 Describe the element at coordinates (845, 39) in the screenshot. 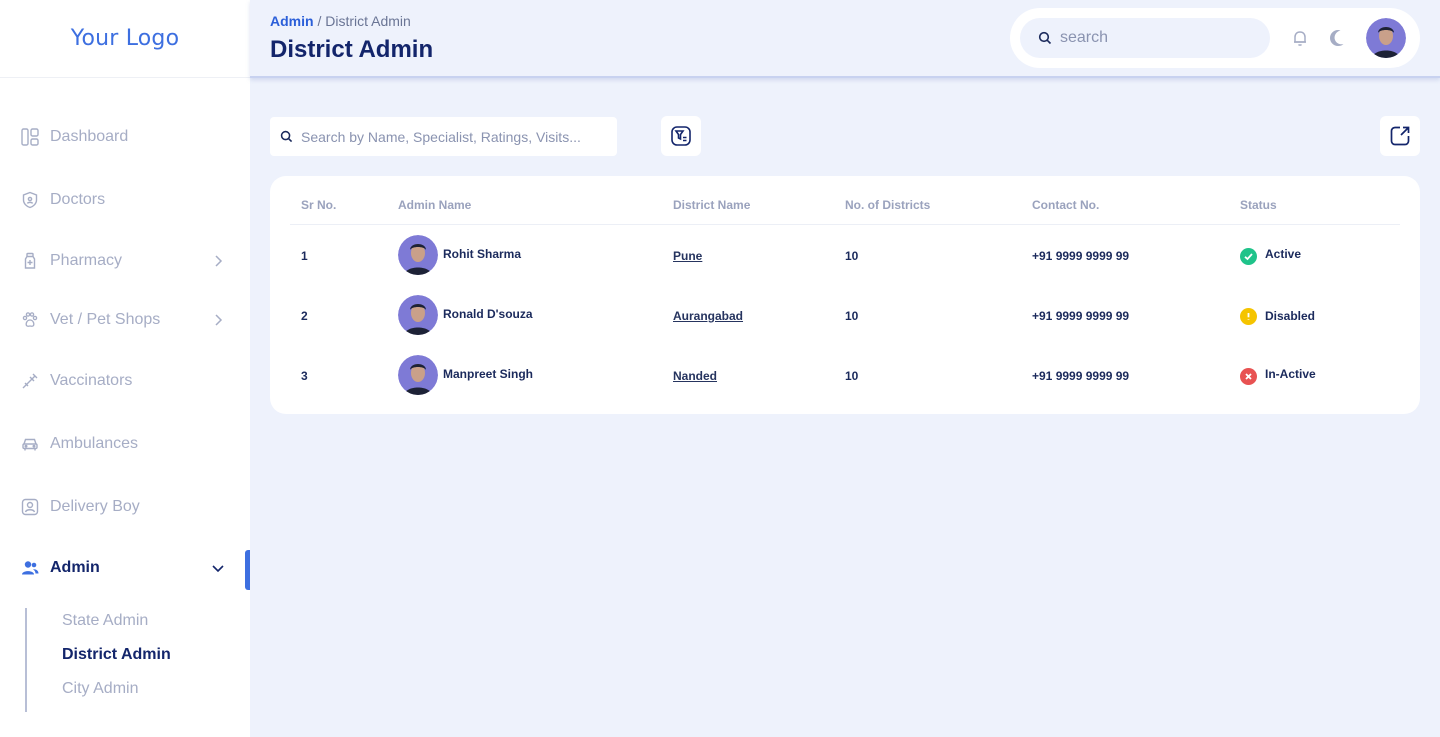

I see `header: Admin / District Admin District Admin` at that location.